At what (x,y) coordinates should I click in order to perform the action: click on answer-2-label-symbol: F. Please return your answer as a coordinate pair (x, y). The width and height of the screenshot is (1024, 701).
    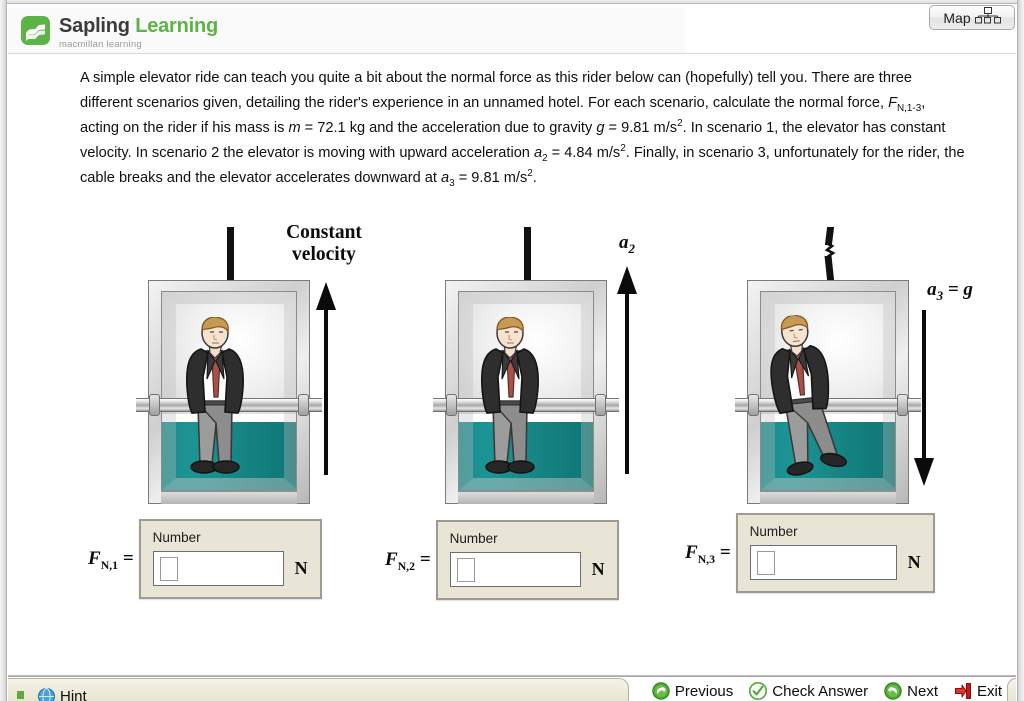
    Looking at the image, I should click on (391, 559).